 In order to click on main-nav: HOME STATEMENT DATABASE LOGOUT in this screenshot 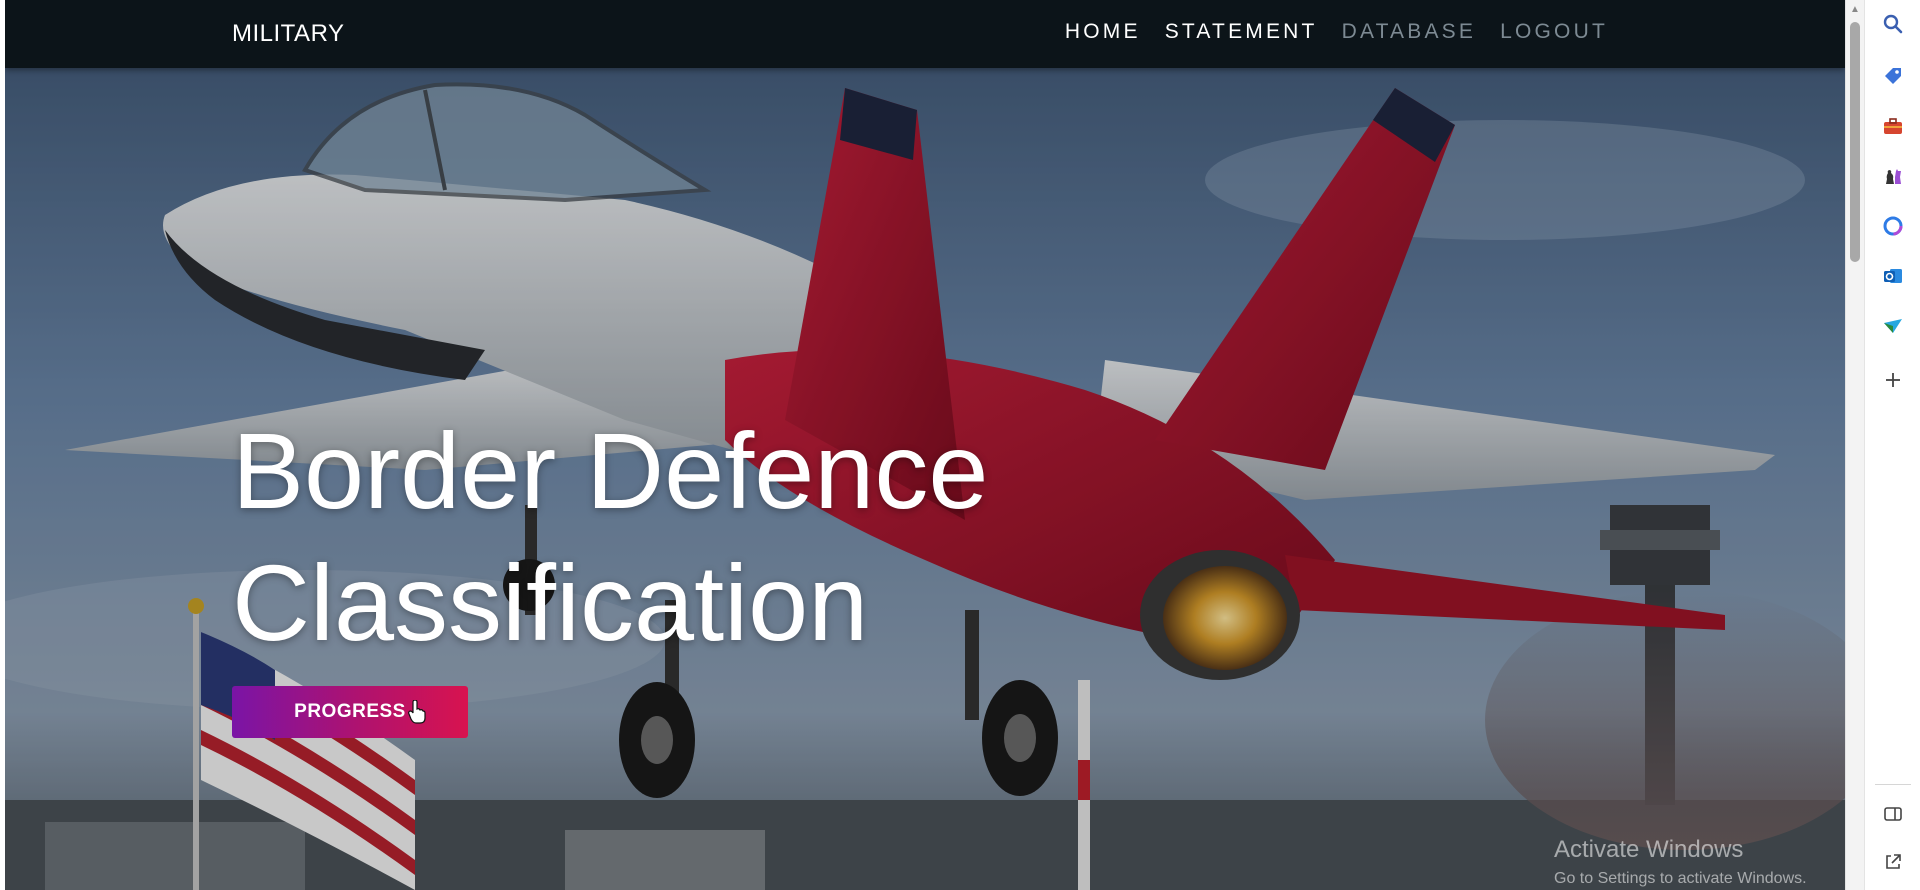, I will do `click(1324, 32)`.